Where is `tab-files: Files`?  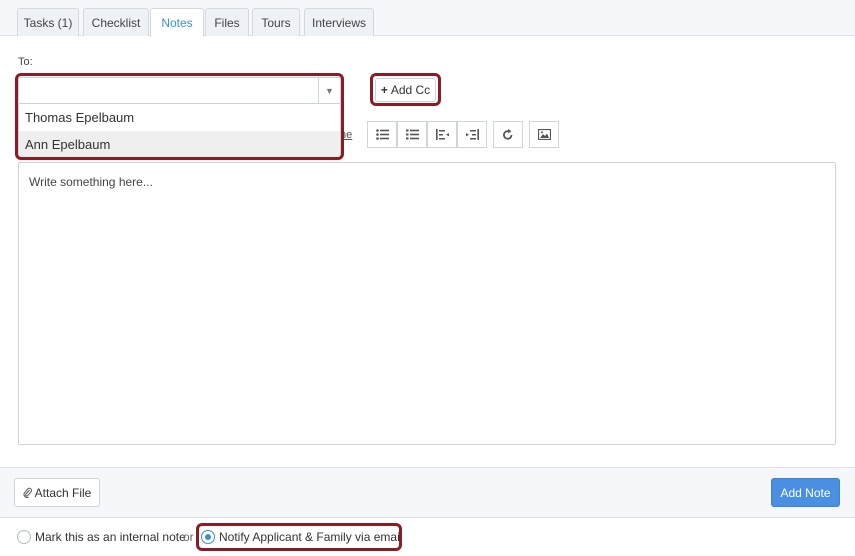 tab-files: Files is located at coordinates (227, 22).